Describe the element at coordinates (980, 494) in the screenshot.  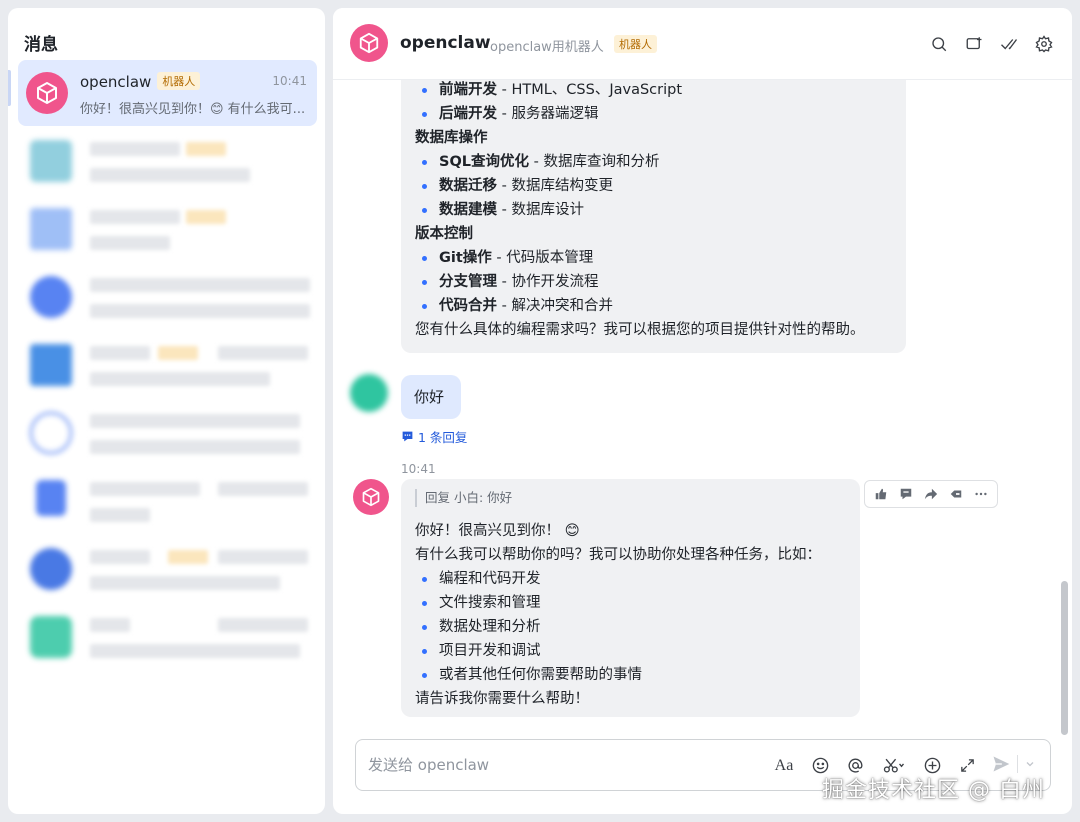
I see `more-icon` at that location.